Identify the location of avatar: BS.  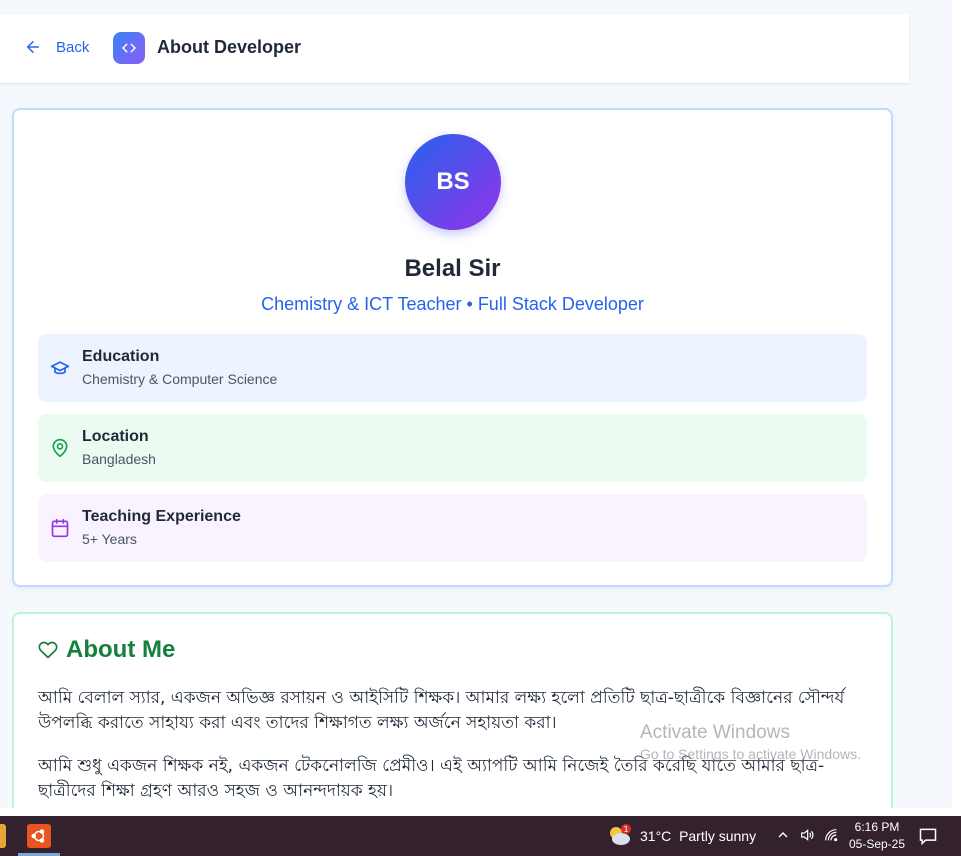
(453, 182).